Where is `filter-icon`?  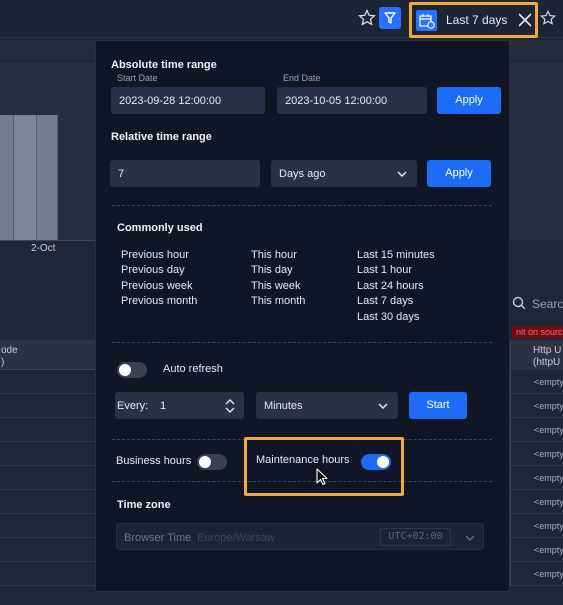
filter-icon is located at coordinates (390, 18).